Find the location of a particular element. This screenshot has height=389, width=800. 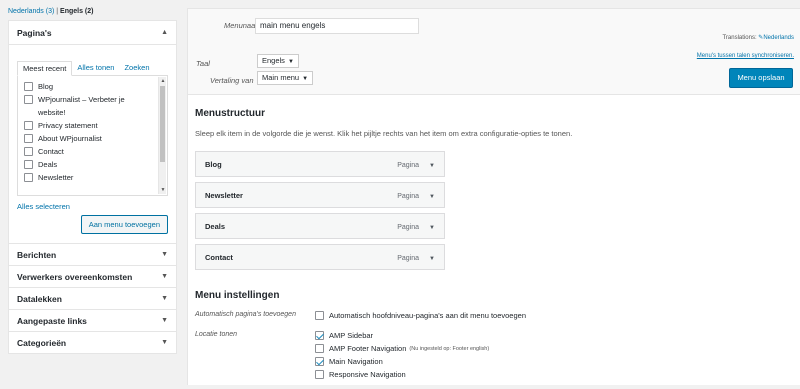

language-filter-en: Engels (2) is located at coordinates (76, 11).